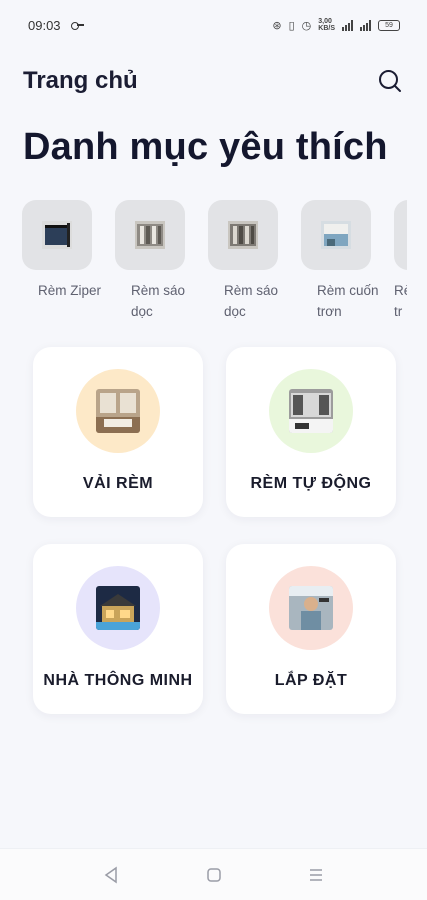 The image size is (427, 900). Describe the element at coordinates (291, 25) in the screenshot. I see `vibrate-icon: ▯` at that location.